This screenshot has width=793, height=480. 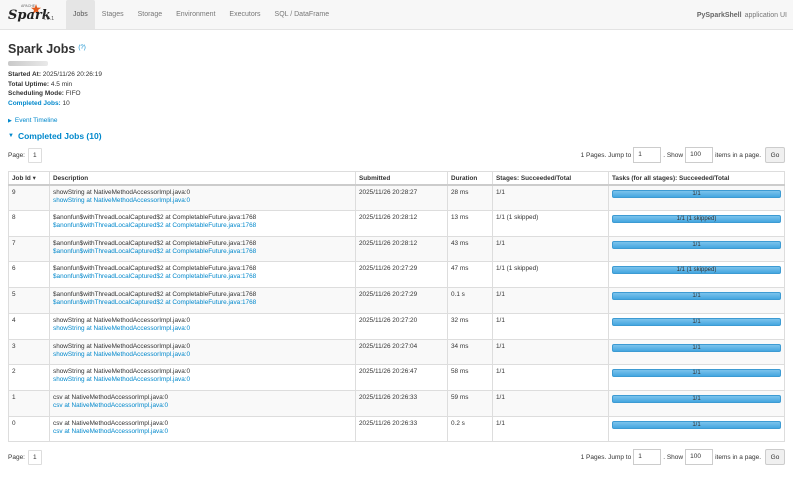 I want to click on summary-uptime: Total Uptime: 4.5 min, so click(x=396, y=85).